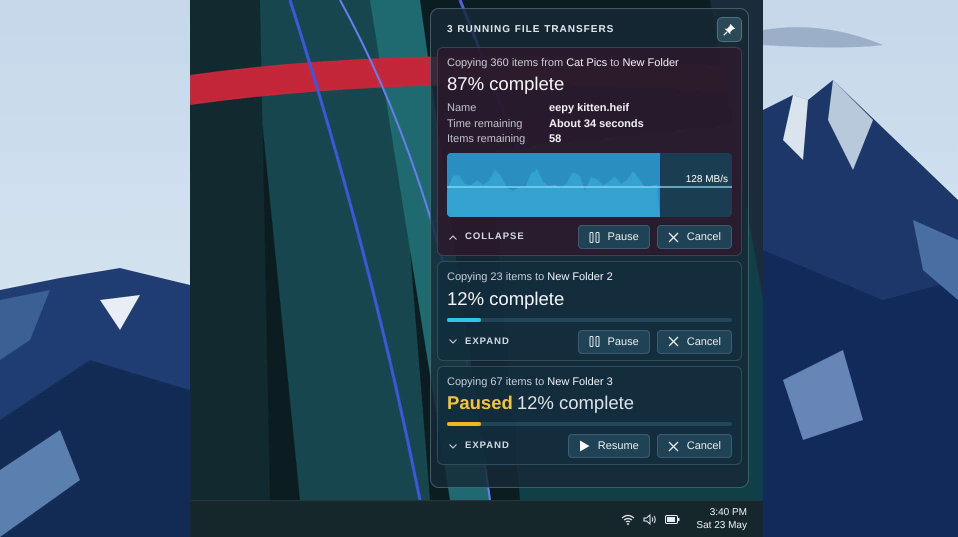 Image resolution: width=958 pixels, height=537 pixels. I want to click on battery-icon, so click(672, 519).